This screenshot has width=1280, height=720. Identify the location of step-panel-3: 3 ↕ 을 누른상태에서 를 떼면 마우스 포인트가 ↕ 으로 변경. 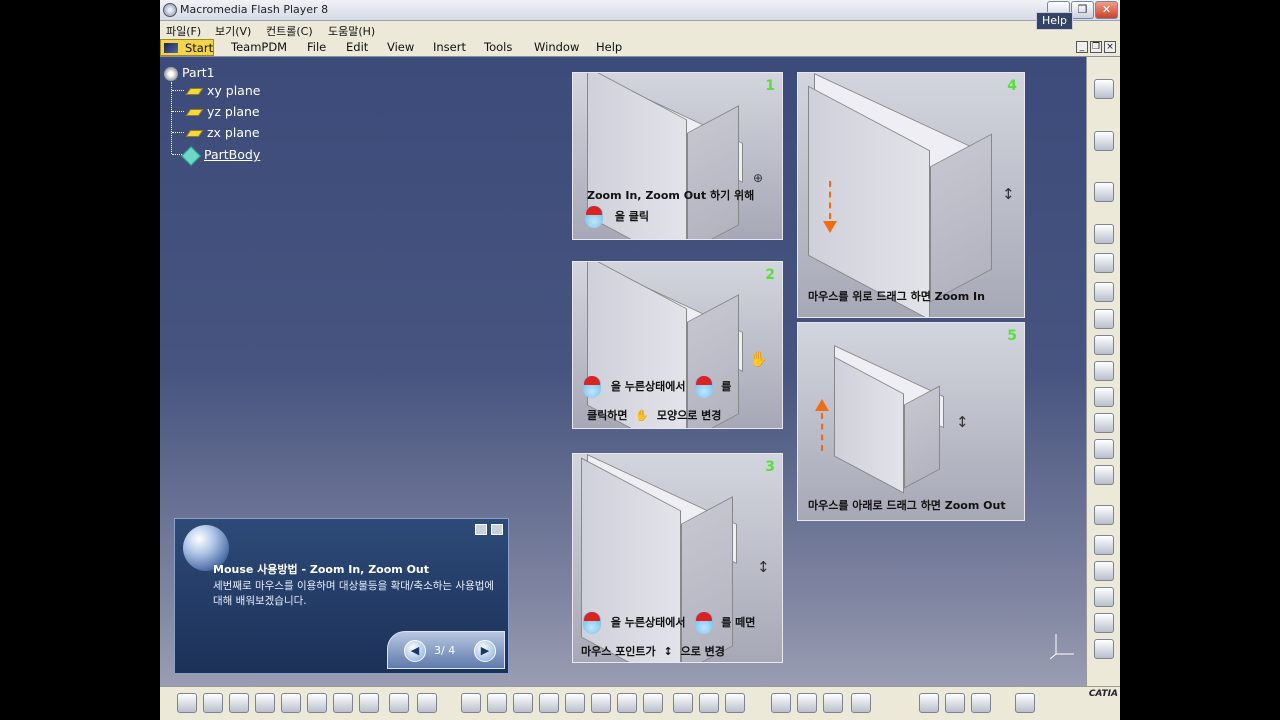
(677, 558).